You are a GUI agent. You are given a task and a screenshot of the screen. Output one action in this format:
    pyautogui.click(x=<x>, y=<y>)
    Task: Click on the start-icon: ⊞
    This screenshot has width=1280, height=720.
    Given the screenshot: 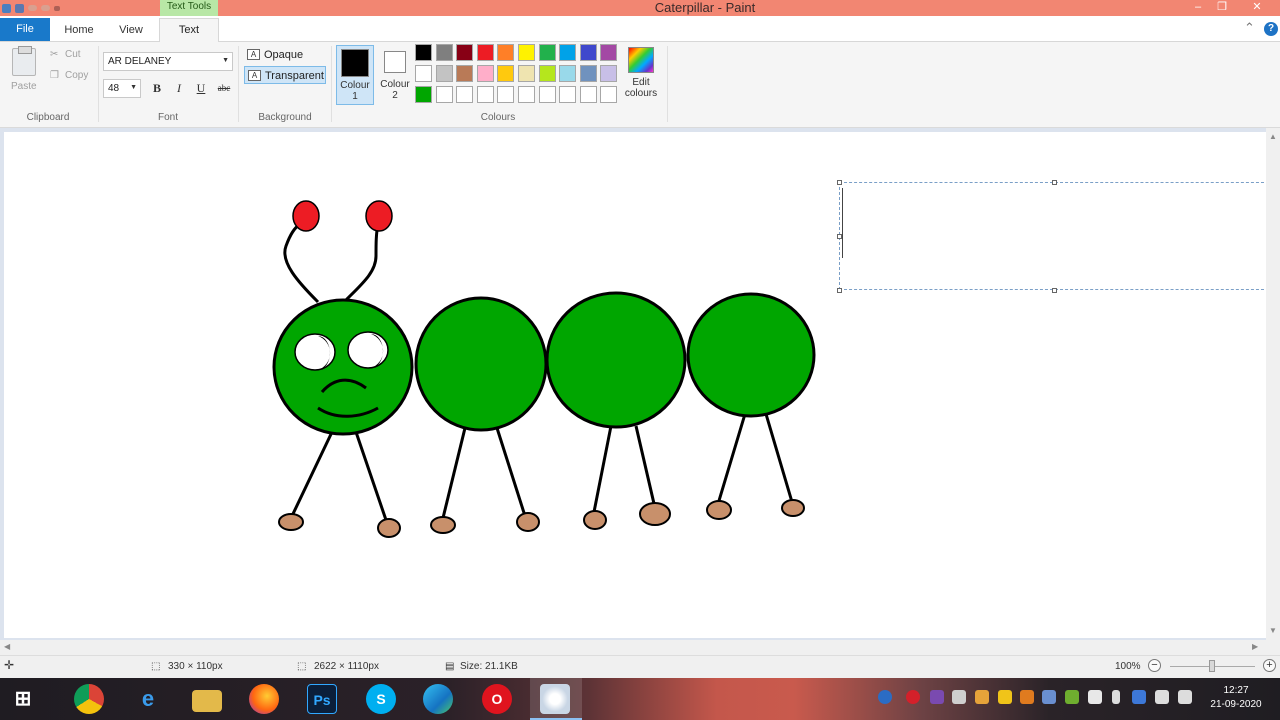 What is the action you would take?
    pyautogui.click(x=23, y=699)
    